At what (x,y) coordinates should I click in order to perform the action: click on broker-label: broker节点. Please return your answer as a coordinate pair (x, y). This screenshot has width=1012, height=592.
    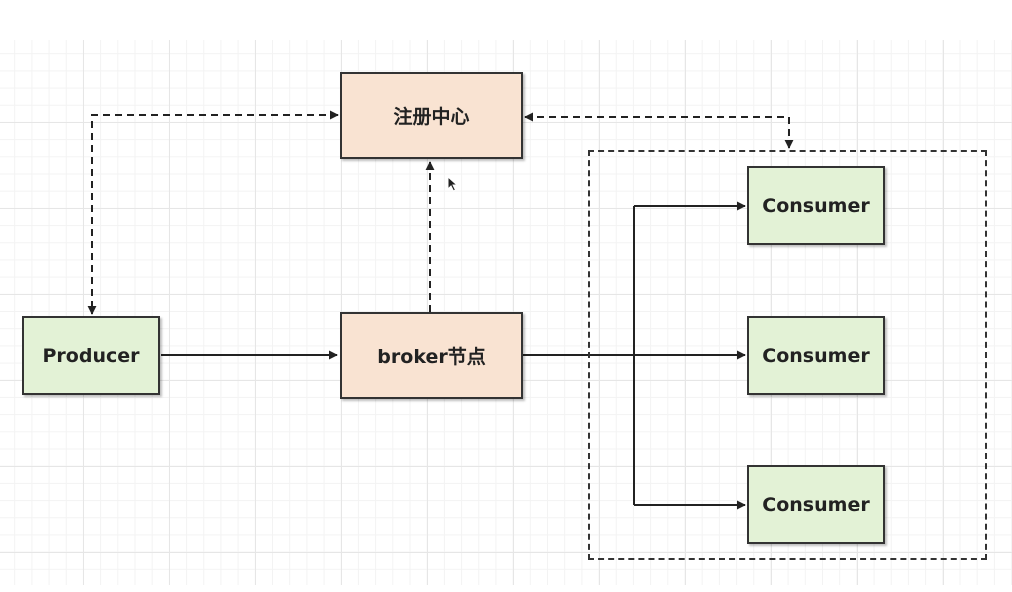
    Looking at the image, I should click on (431, 357).